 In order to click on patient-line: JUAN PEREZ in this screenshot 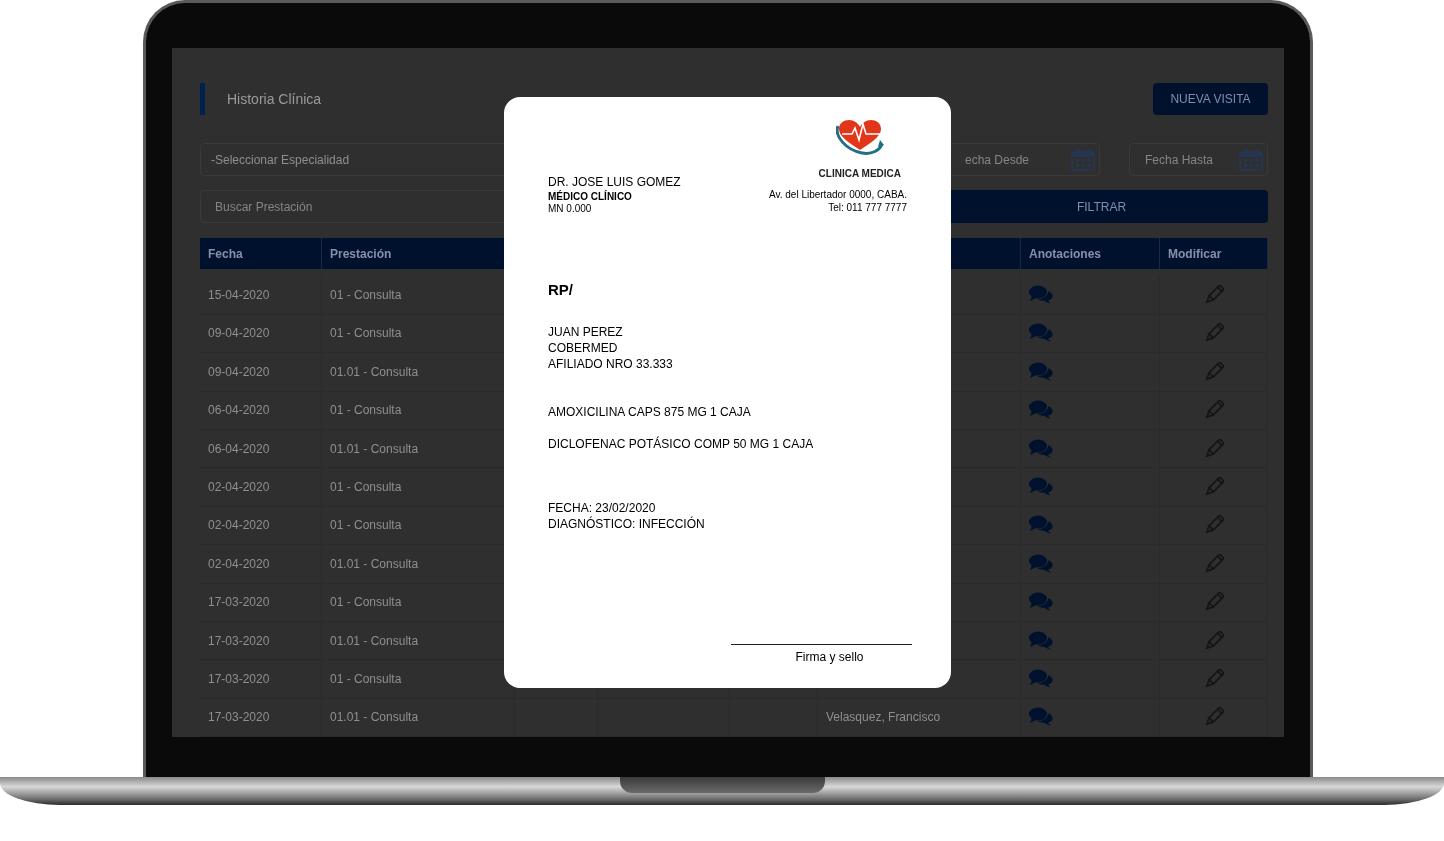, I will do `click(586, 332)`.